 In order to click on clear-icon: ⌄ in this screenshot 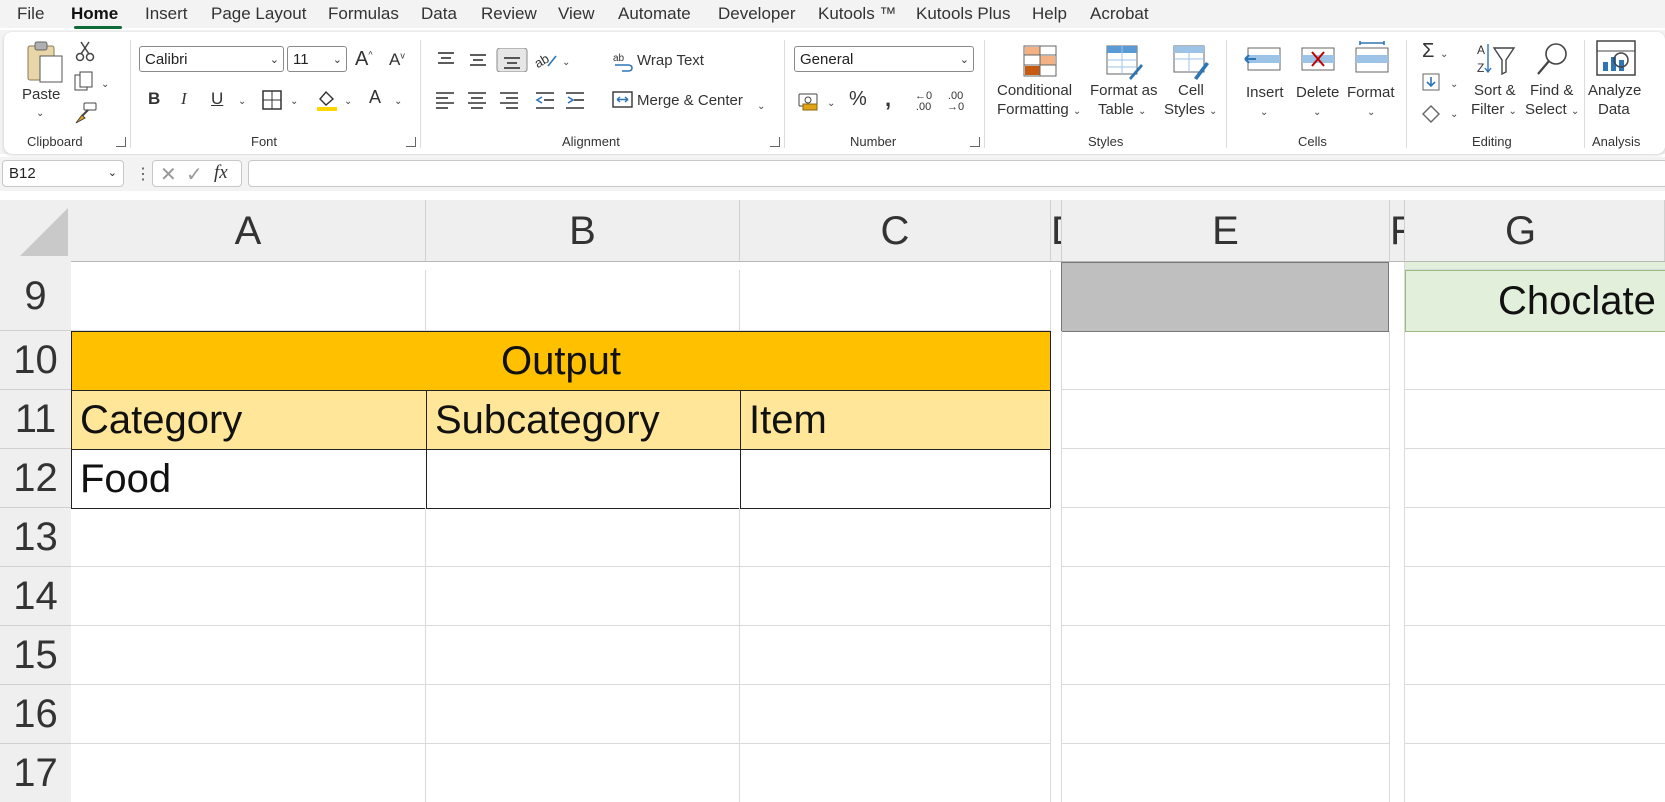, I will do `click(1441, 112)`.